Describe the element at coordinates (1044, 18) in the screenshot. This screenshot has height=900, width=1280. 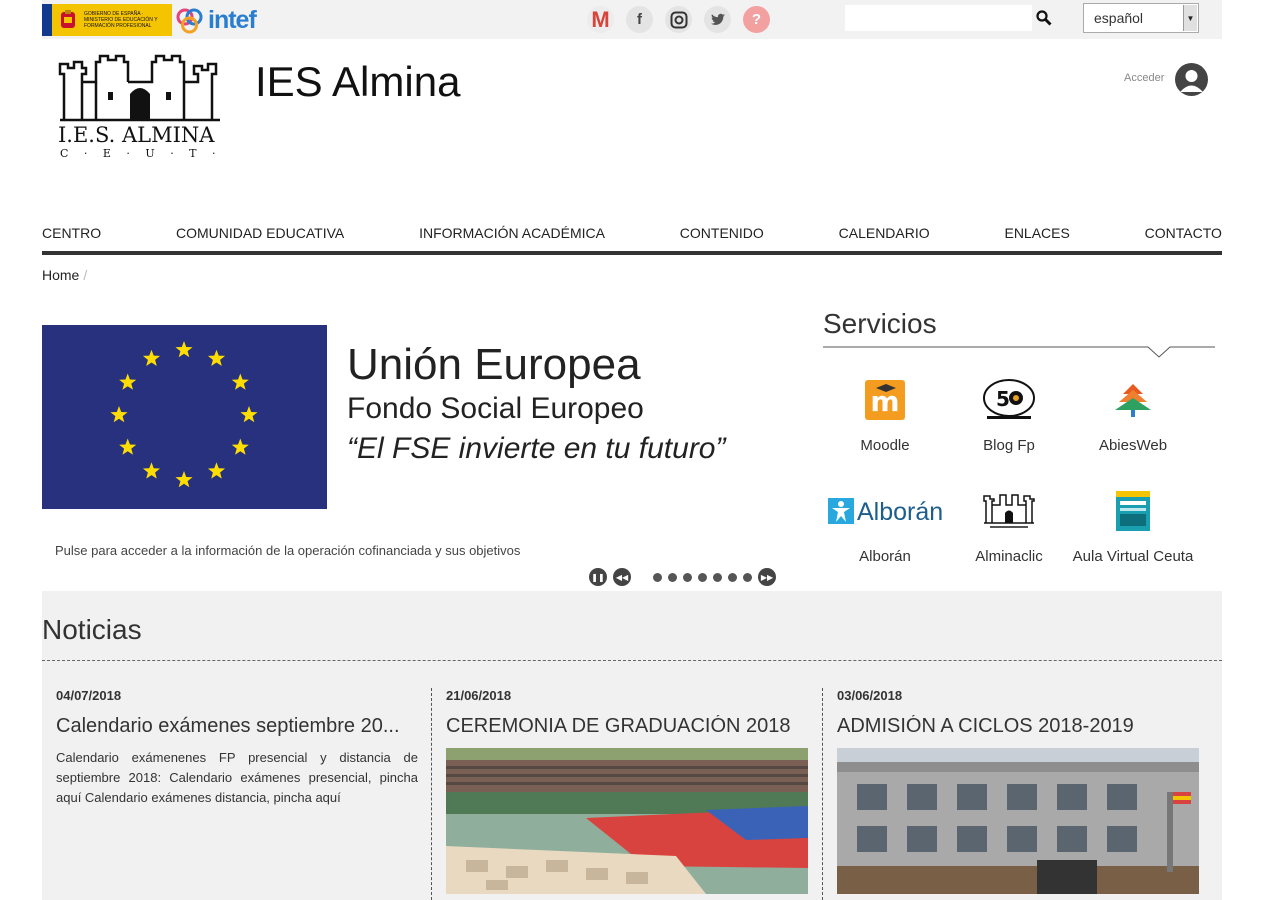
I see `search-button` at that location.